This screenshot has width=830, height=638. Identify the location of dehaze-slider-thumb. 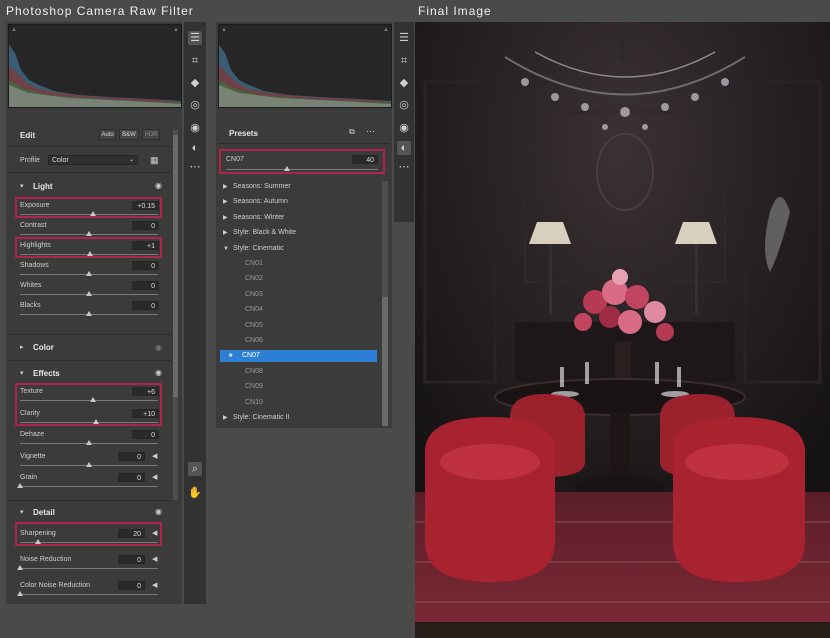
(89, 442).